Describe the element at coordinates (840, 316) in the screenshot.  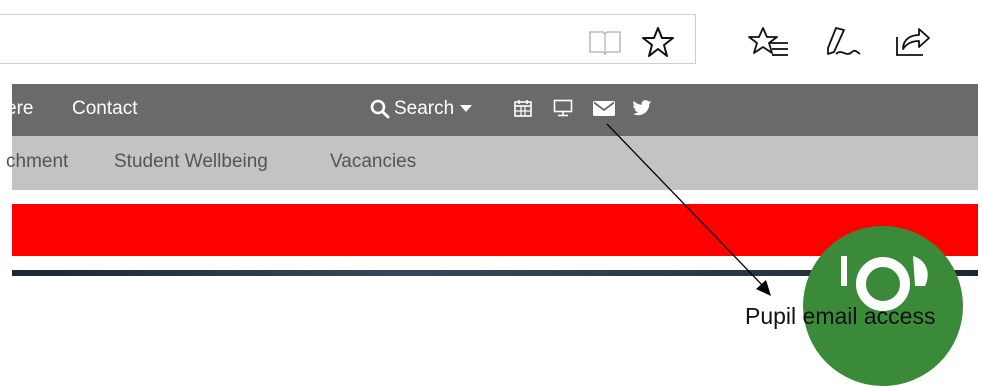
I see `callout-label: Pupil email access` at that location.